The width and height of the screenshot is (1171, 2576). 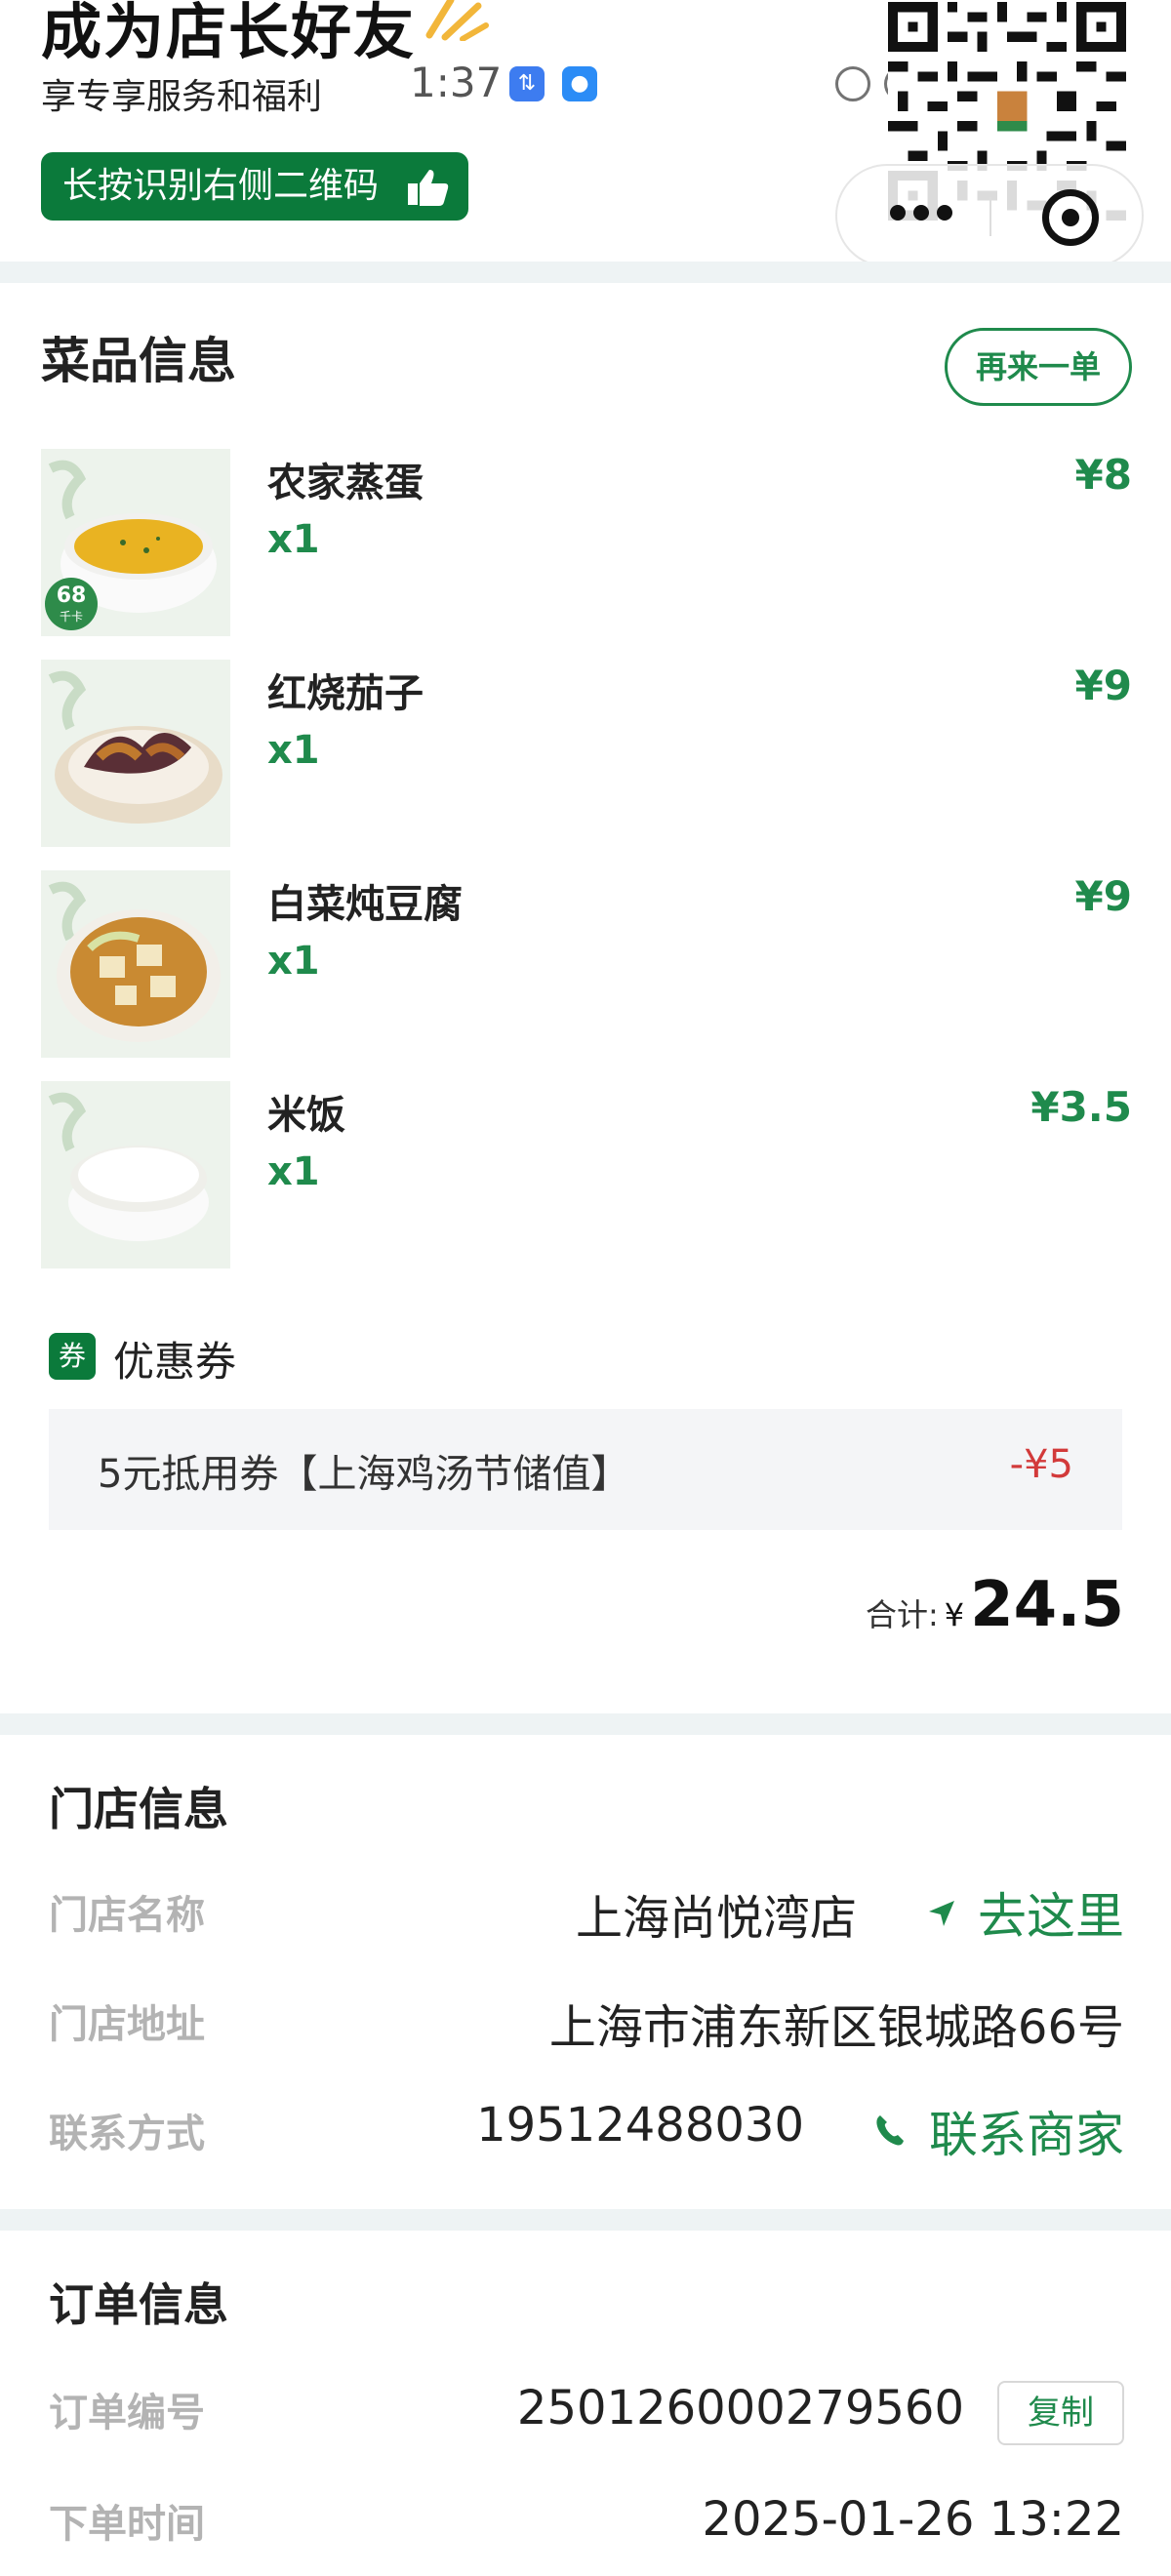 What do you see at coordinates (1041, 1464) in the screenshot?
I see `coupon-discount: -¥5` at bounding box center [1041, 1464].